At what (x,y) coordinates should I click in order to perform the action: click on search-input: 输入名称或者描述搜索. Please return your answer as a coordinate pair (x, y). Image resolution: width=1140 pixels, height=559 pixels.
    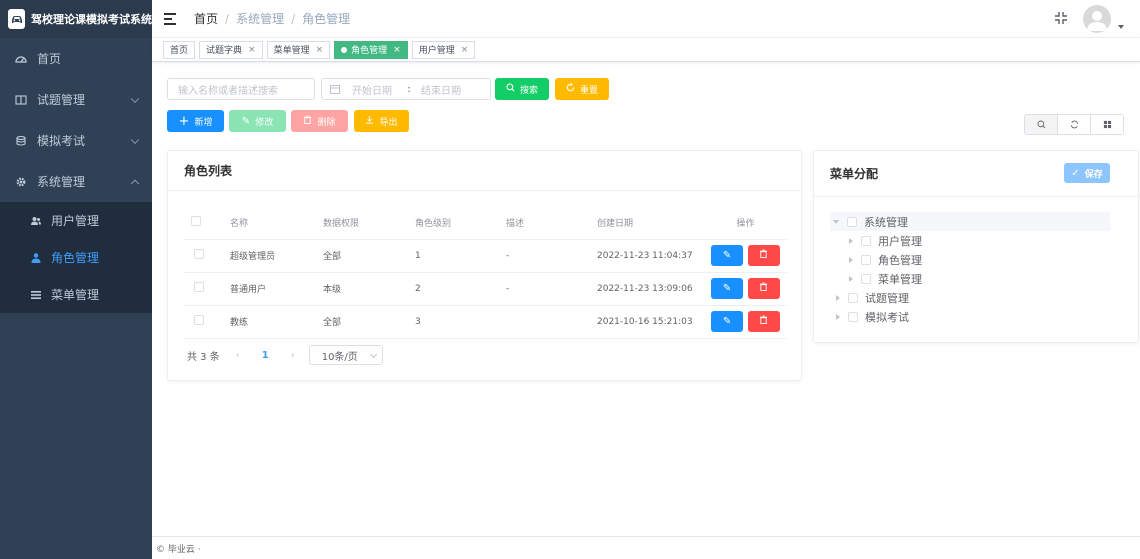
    Looking at the image, I should click on (241, 89).